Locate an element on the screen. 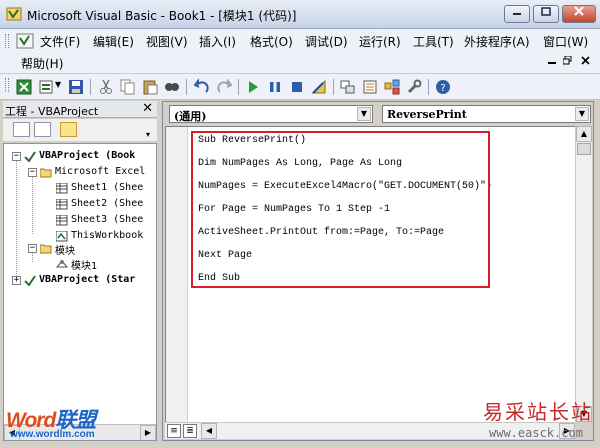 Image resolution: width=600 pixels, height=448 pixels. toolbar-overflow-icon: ▾ is located at coordinates (148, 134).